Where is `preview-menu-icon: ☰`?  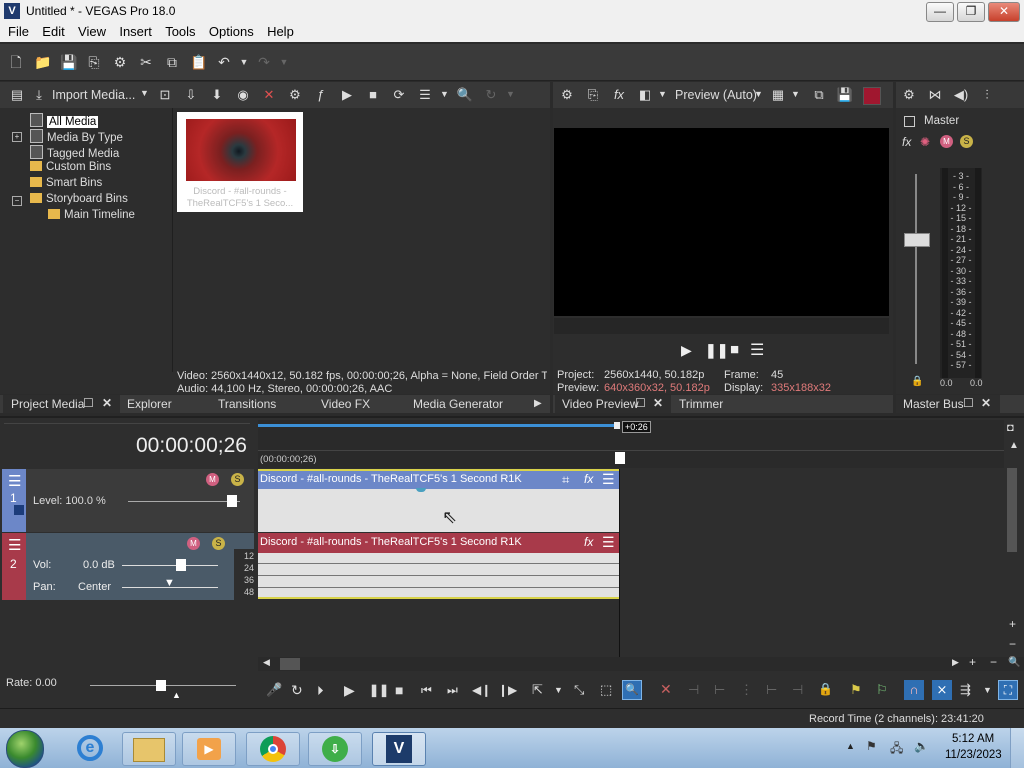 preview-menu-icon: ☰ is located at coordinates (757, 350).